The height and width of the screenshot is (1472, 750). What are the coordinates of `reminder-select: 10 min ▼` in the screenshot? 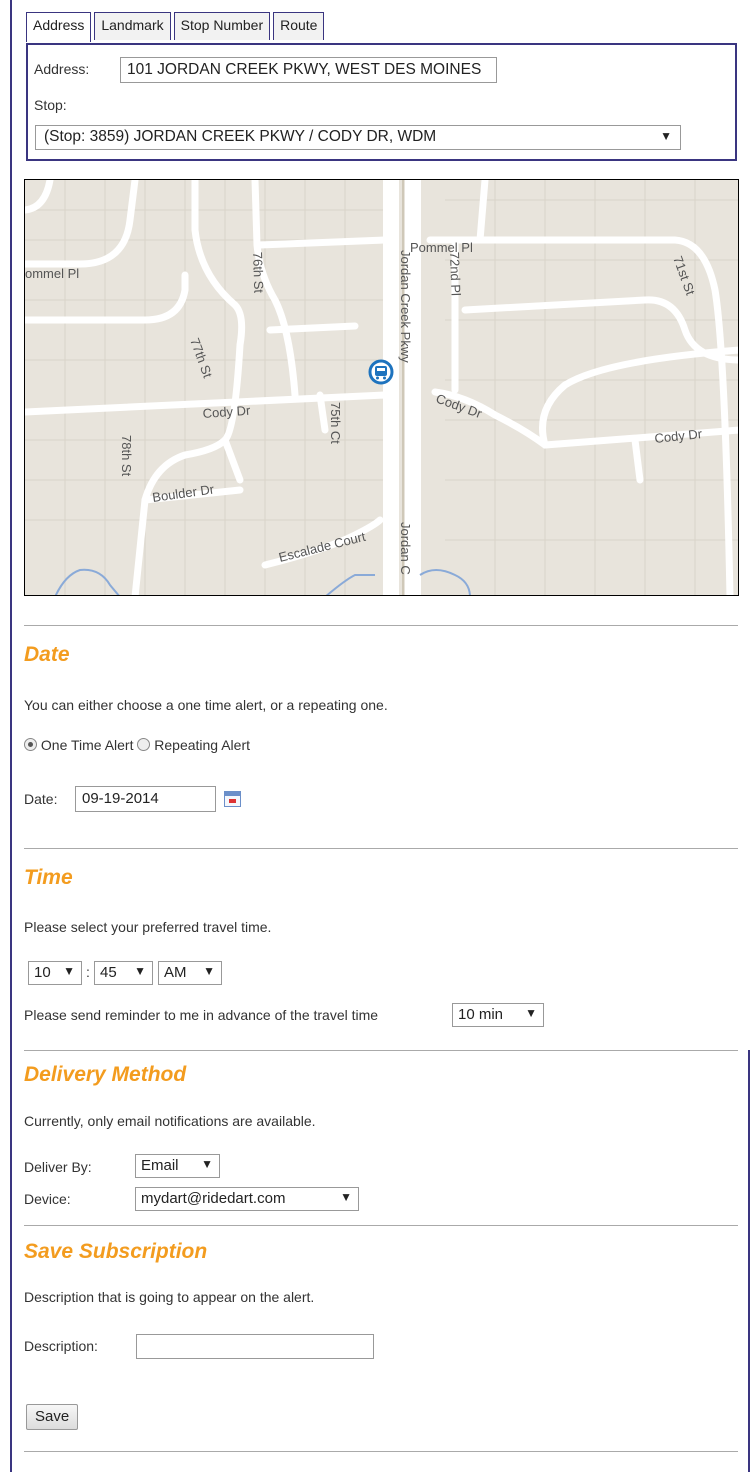 It's located at (498, 1015).